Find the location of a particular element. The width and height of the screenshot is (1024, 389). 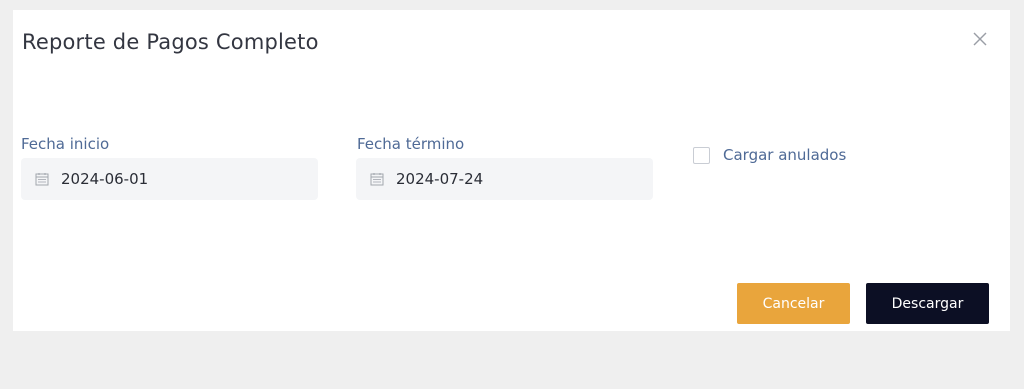

start-date-value: 2024-06-01 is located at coordinates (105, 179).